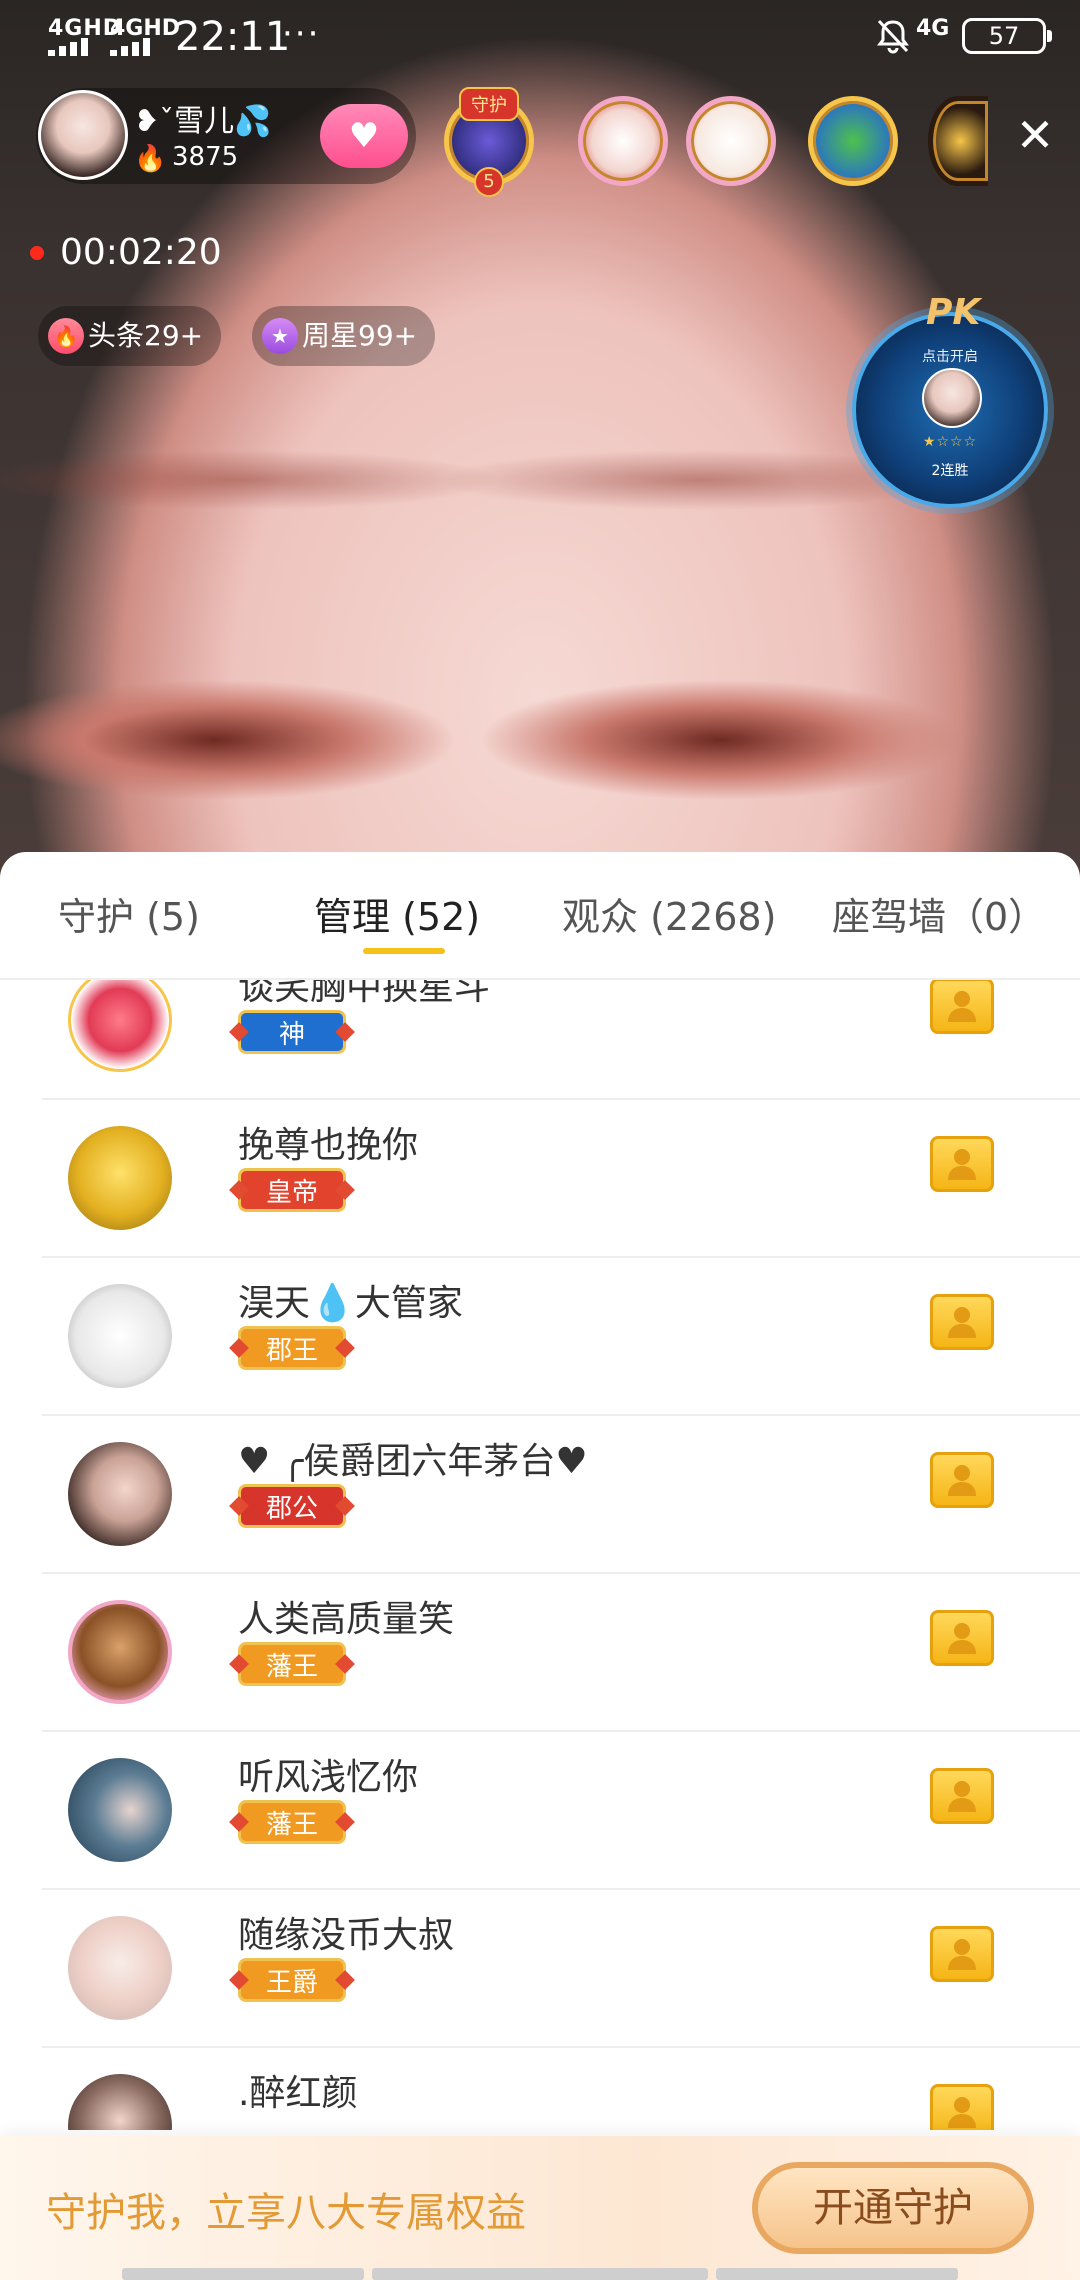 Image resolution: width=1080 pixels, height=2280 pixels. Describe the element at coordinates (292, 1032) in the screenshot. I see `member-rank-badge: 神` at that location.